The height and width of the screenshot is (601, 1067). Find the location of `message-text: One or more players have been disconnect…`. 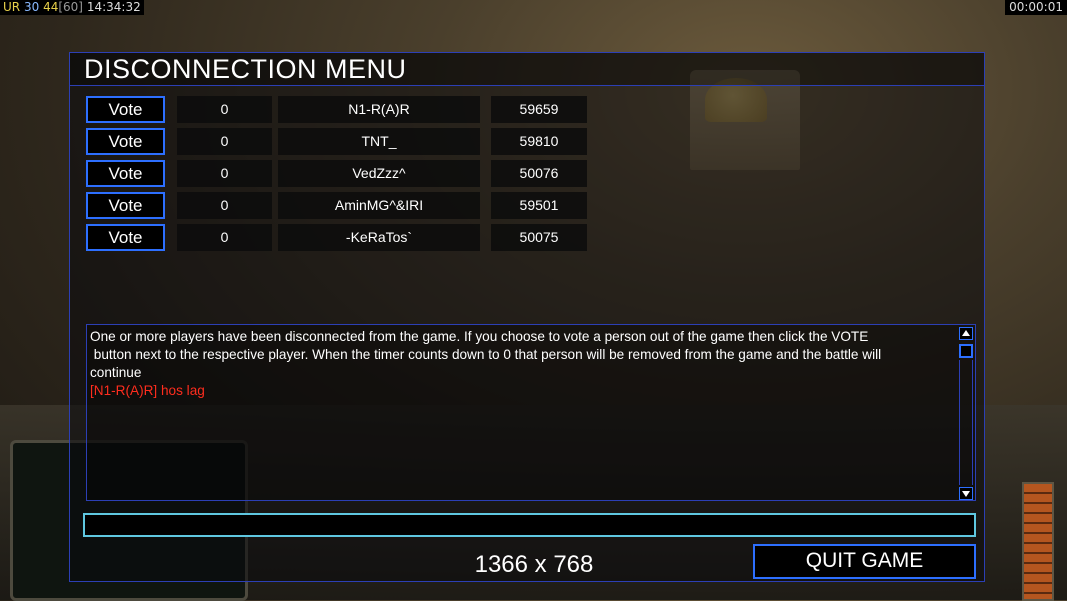

message-text: One or more players have been disconnect… is located at coordinates (519, 364).